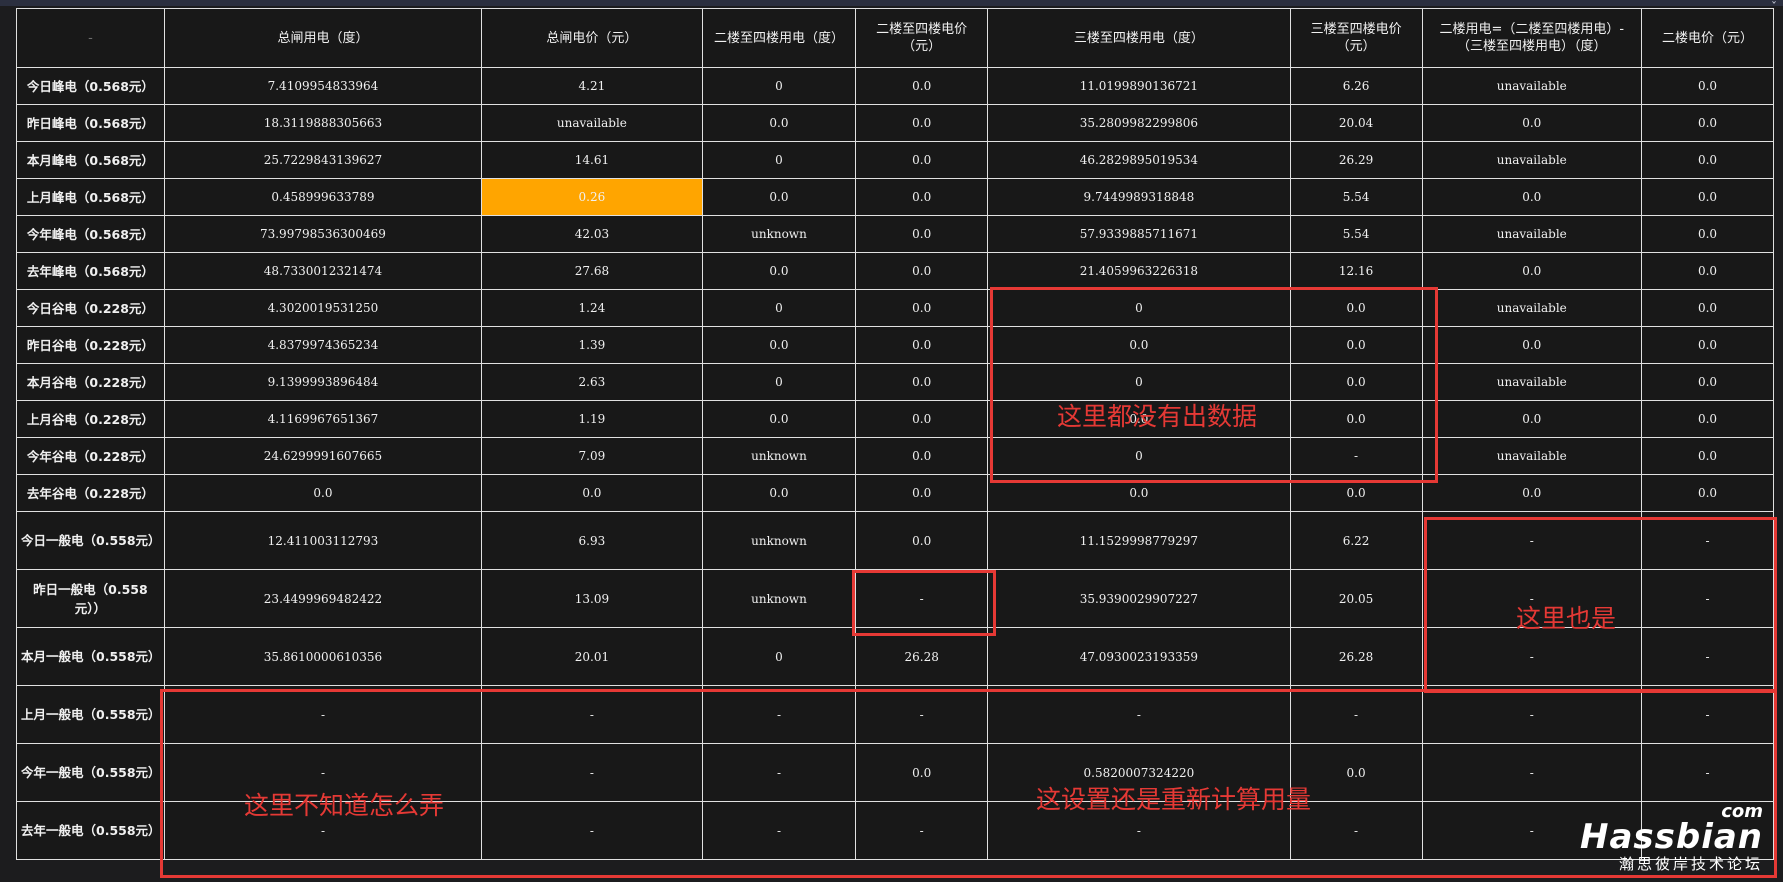 This screenshot has width=1783, height=882. I want to click on row-label: 上月峰电（0.568元）, so click(90, 197).